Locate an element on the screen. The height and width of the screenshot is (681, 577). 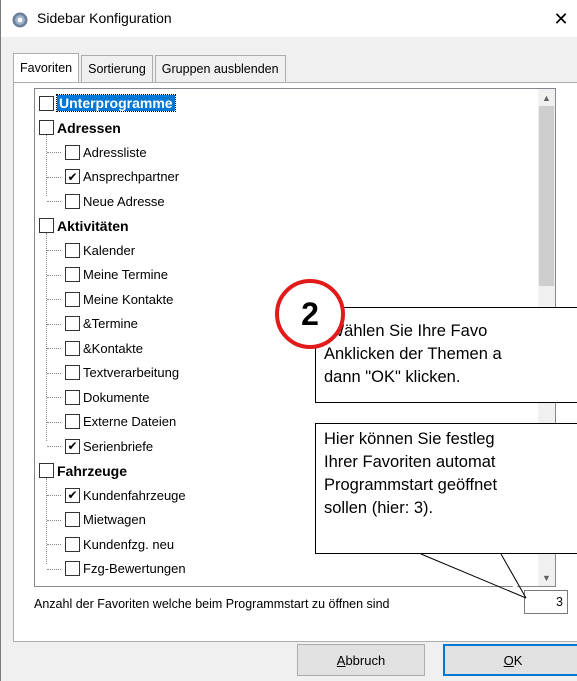
tree-item-label: Meine Kontakte is located at coordinates (128, 299).